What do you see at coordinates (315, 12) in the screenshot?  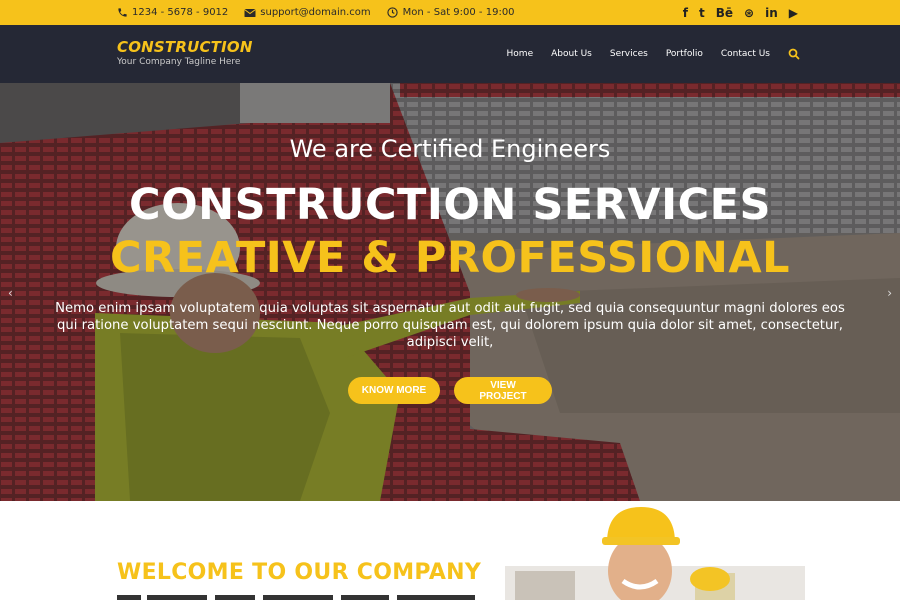 I see `email-address: support@domain.com` at bounding box center [315, 12].